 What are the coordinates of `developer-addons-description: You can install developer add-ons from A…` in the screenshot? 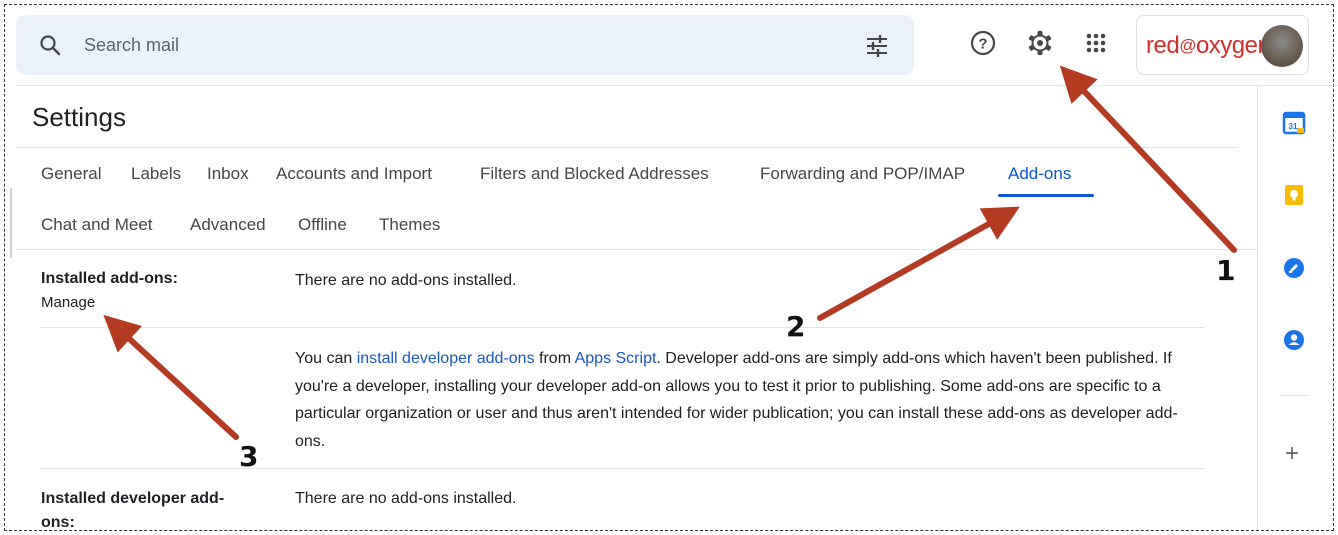 It's located at (745, 400).